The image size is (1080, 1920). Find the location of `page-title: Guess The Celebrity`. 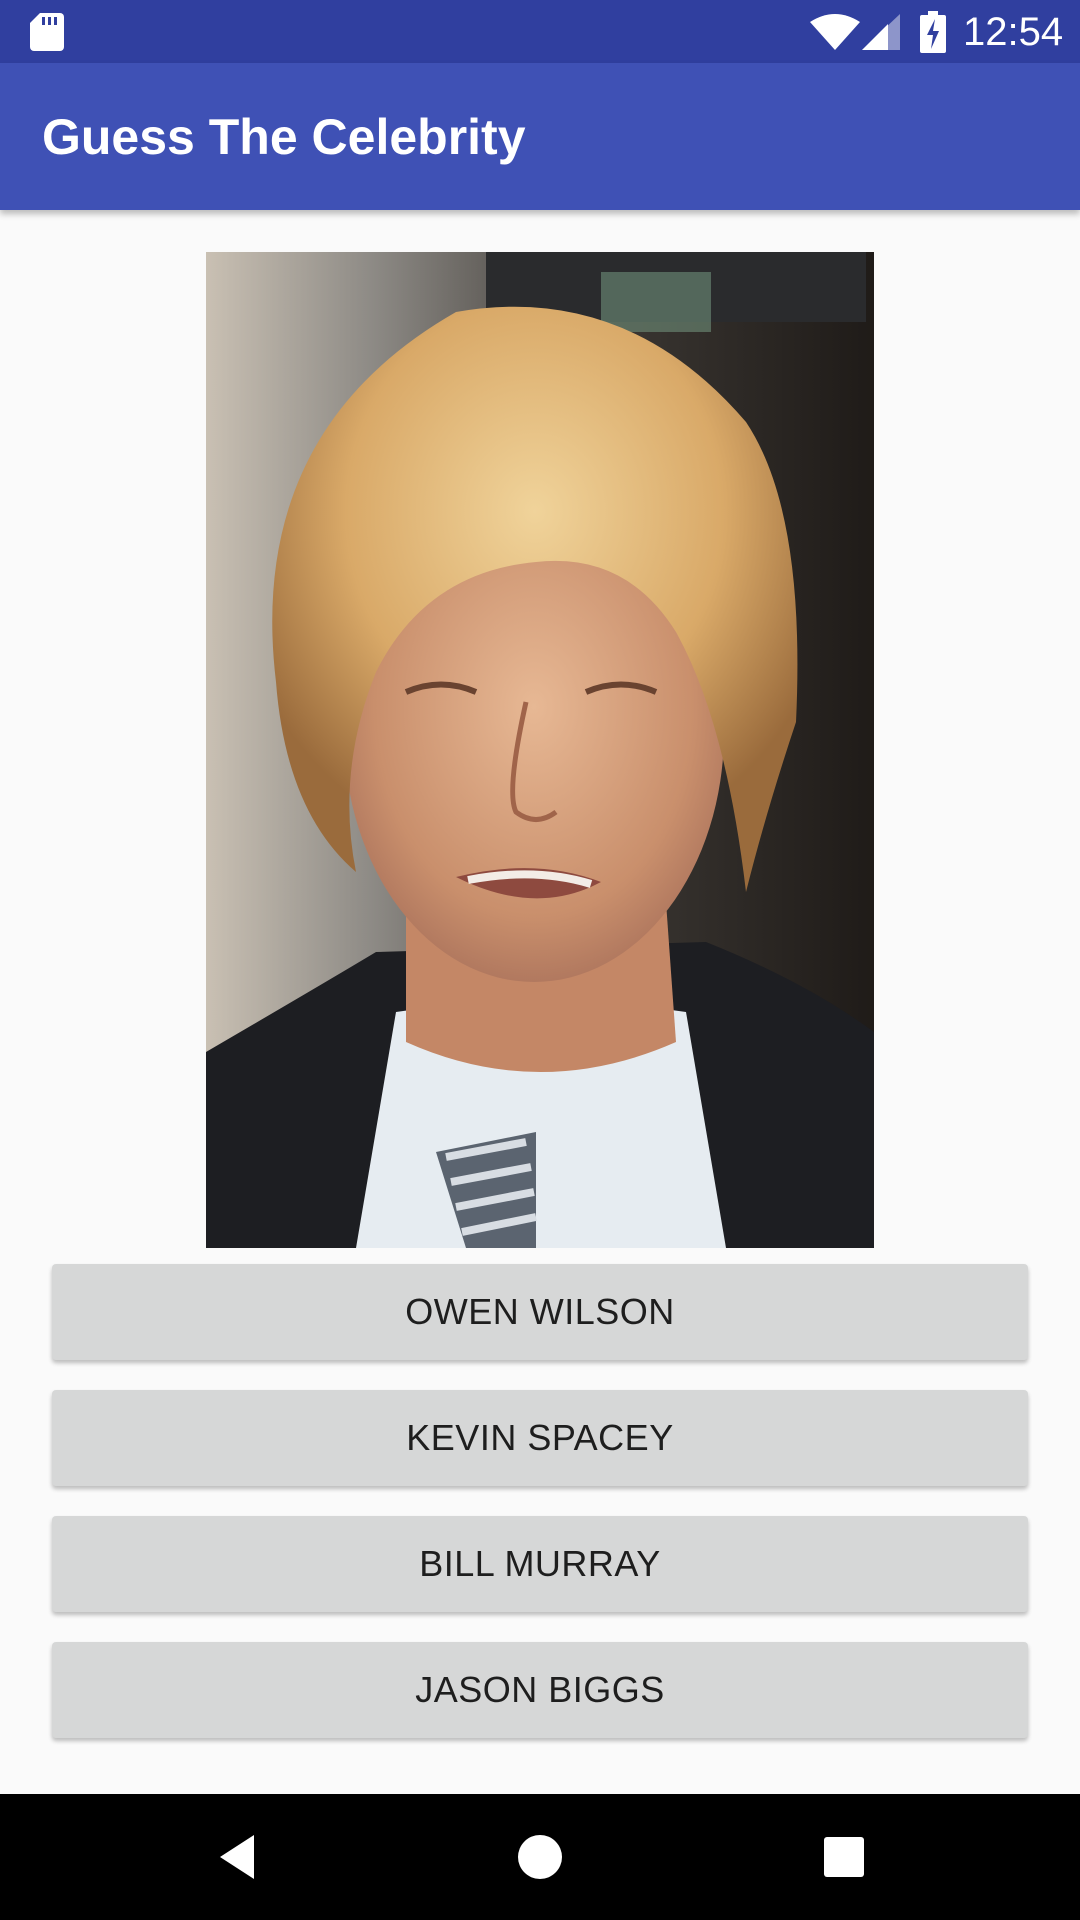

page-title: Guess The Celebrity is located at coordinates (284, 137).